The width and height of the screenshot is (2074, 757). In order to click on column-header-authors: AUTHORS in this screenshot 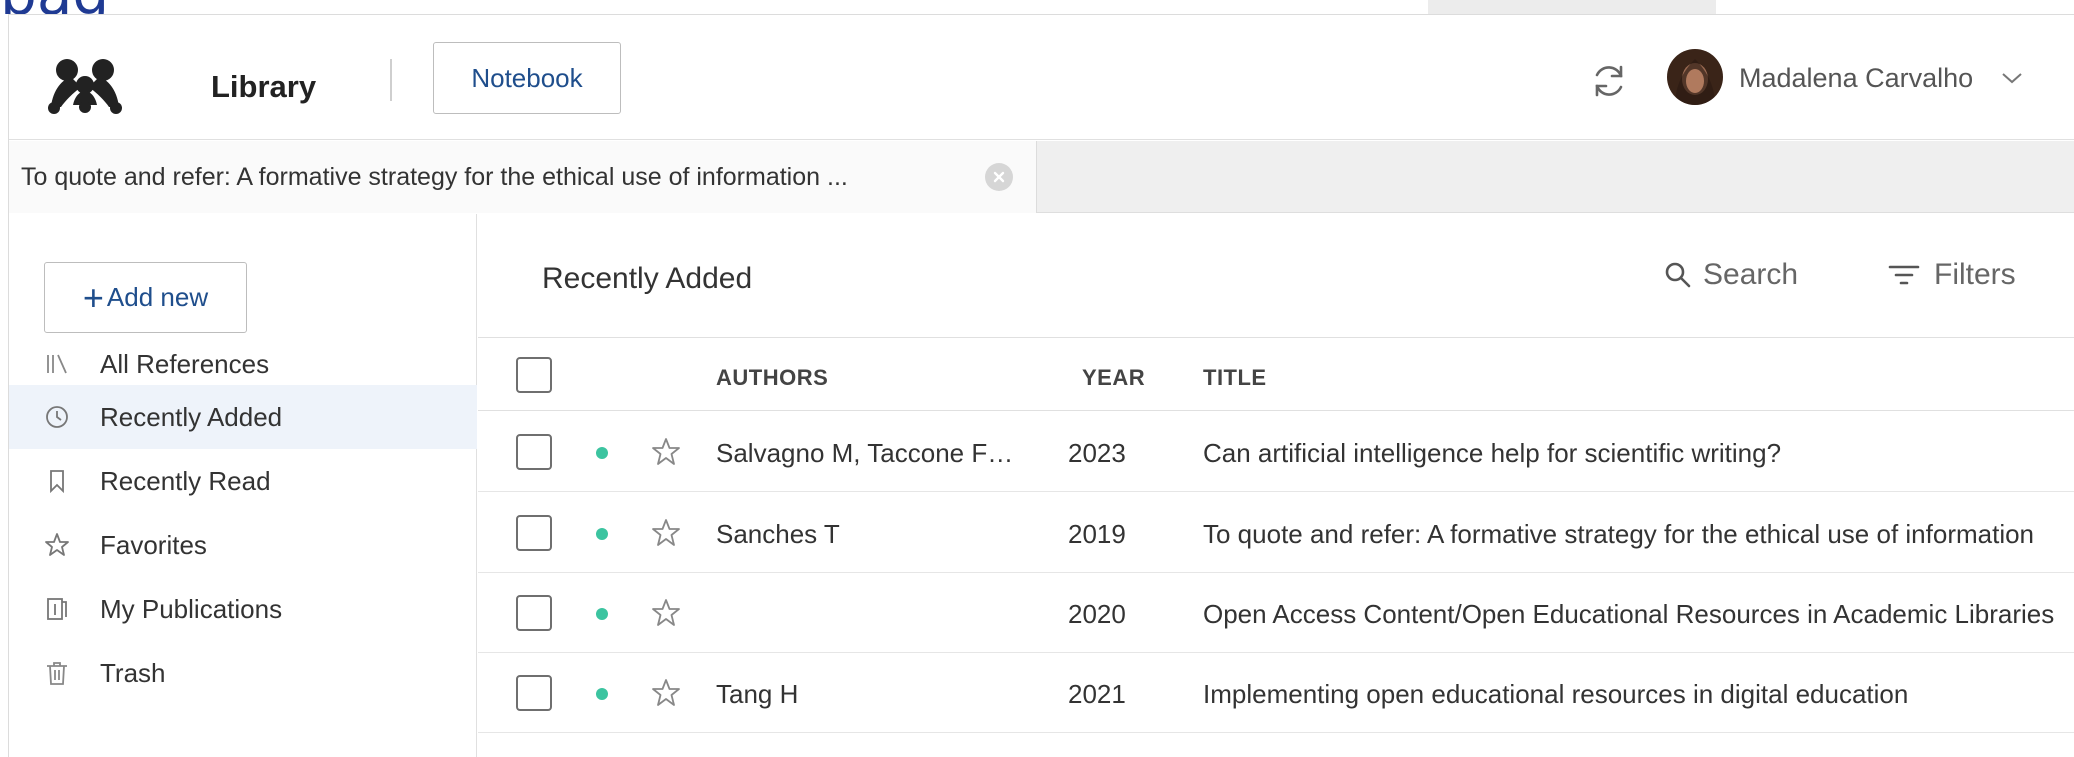, I will do `click(772, 378)`.